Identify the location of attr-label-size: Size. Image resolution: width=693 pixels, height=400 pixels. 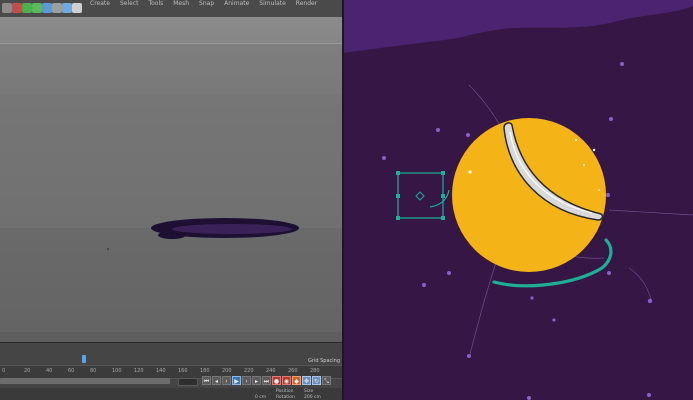
(309, 391).